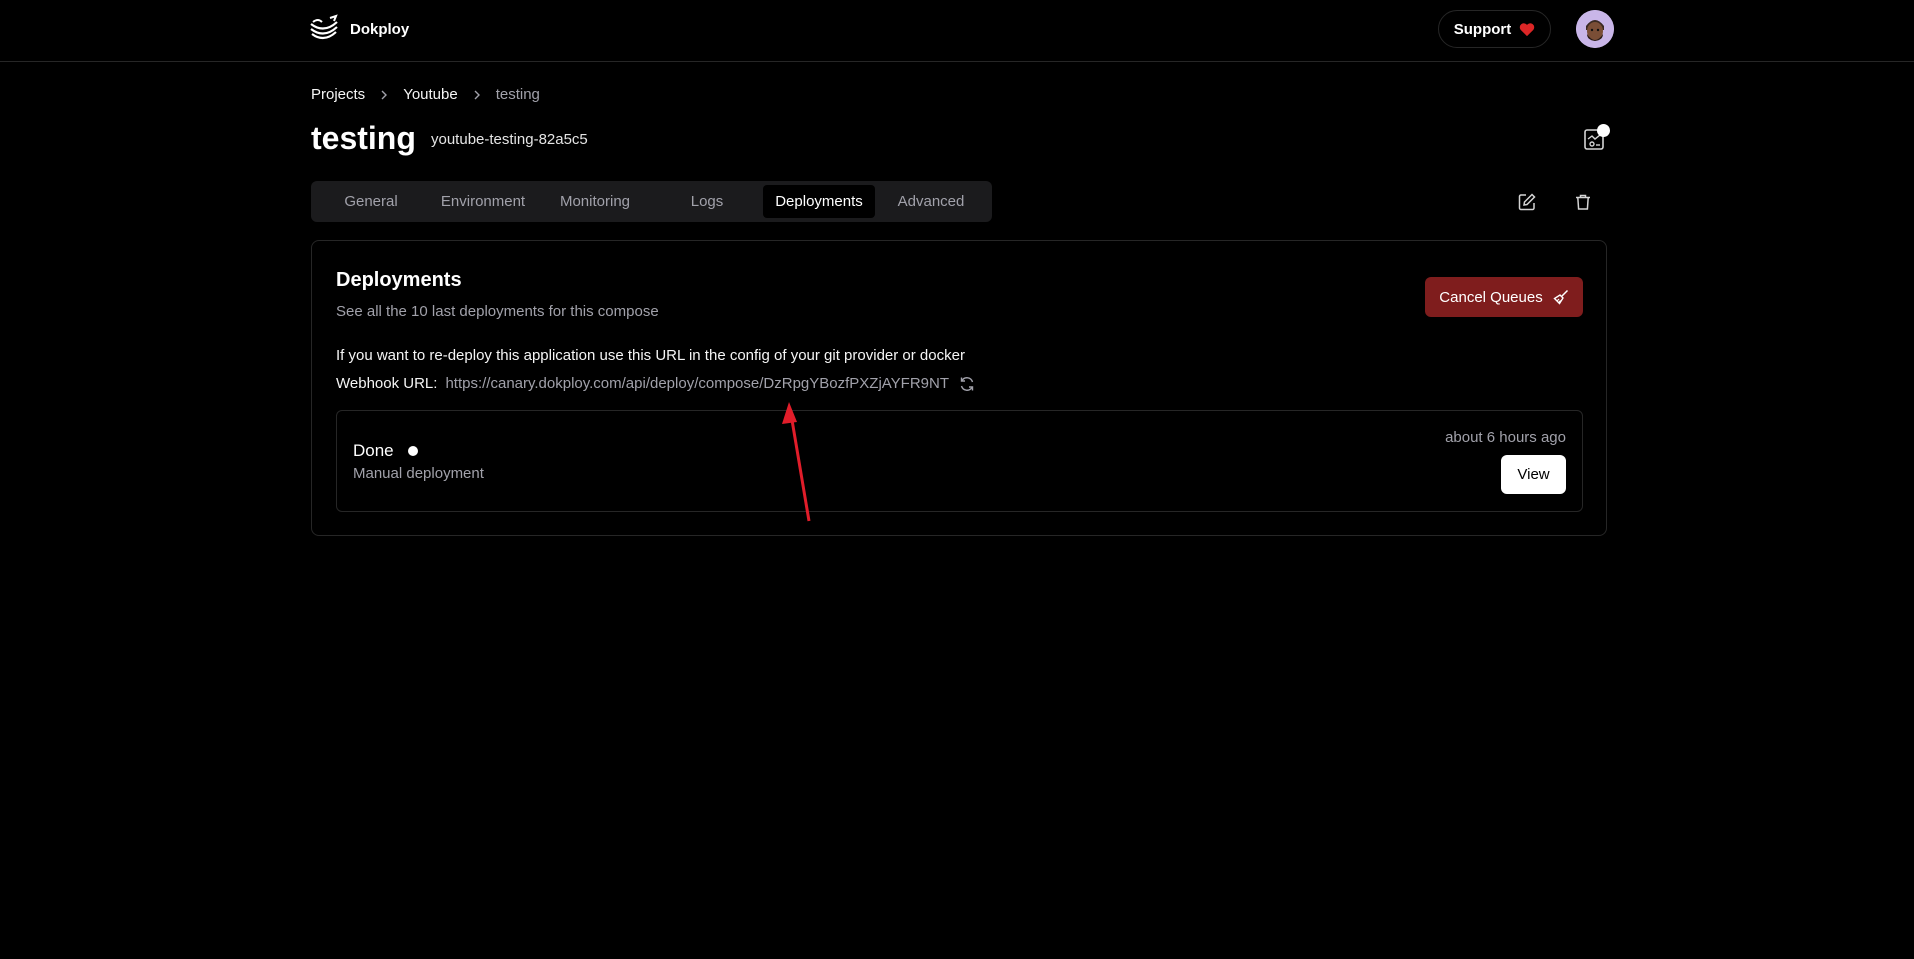  What do you see at coordinates (509, 139) in the screenshot?
I see `app-name: youtube-testing-82a5c5` at bounding box center [509, 139].